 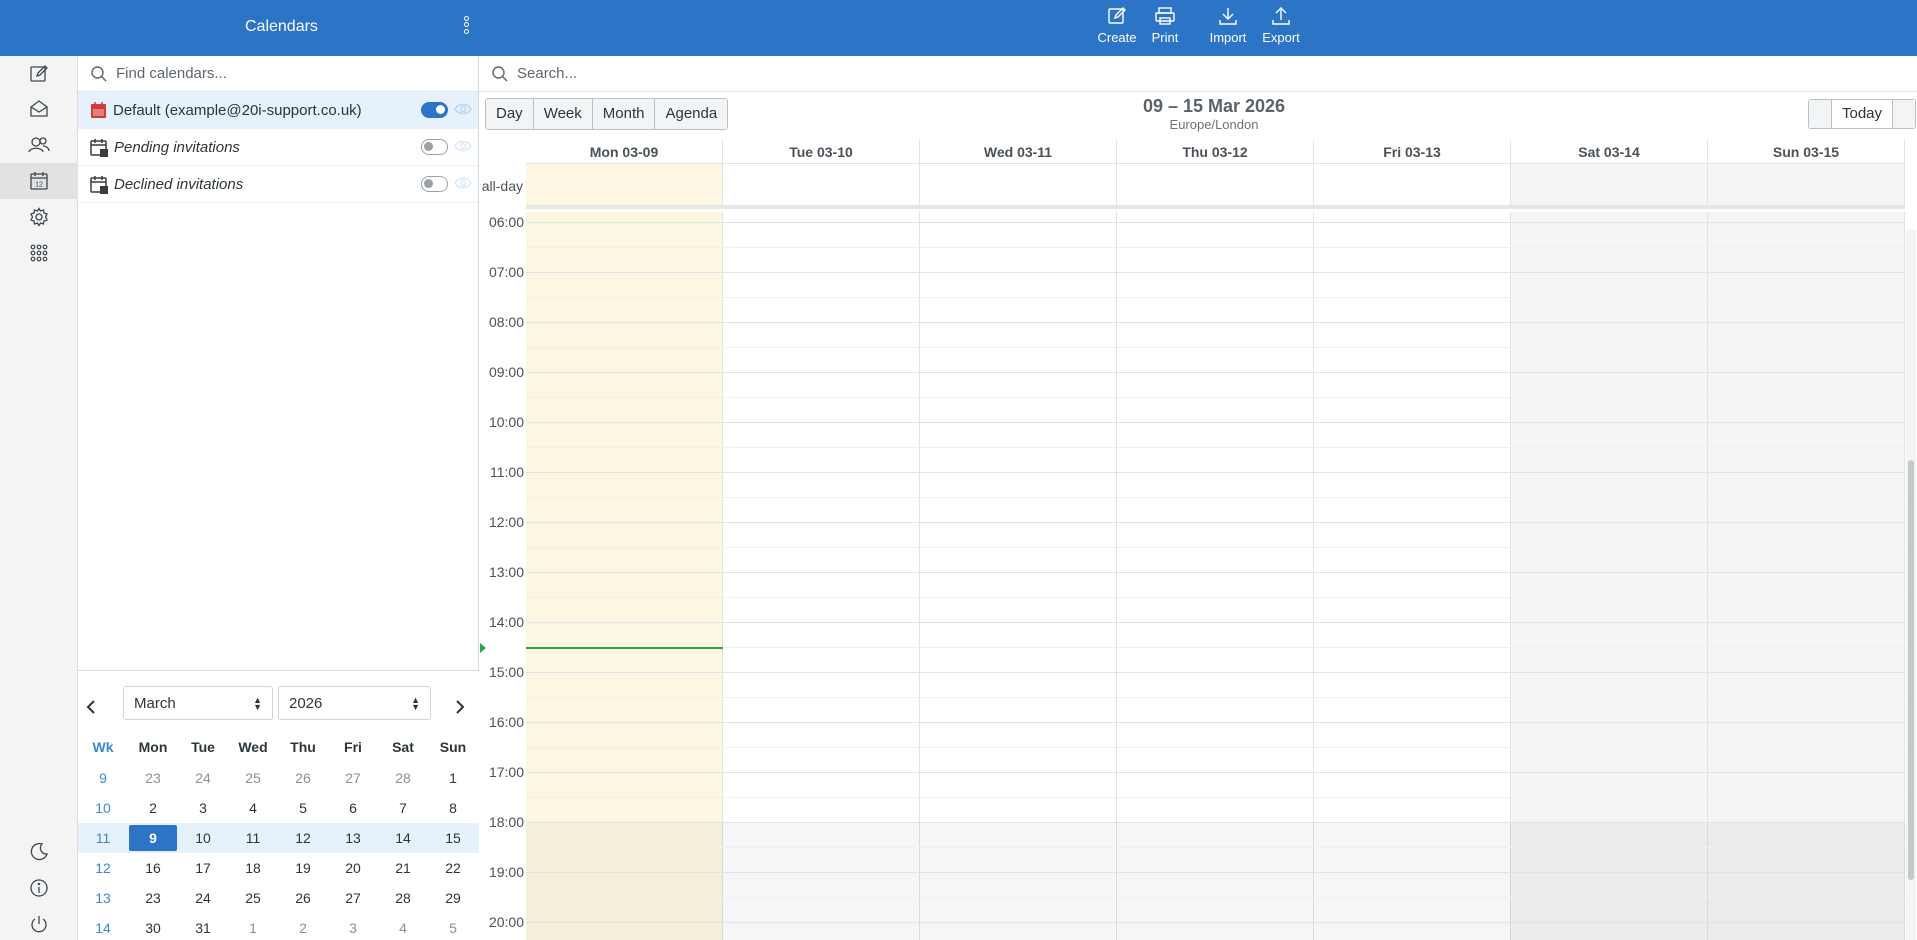 I want to click on mini-calendar-day: 30, so click(x=153, y=927).